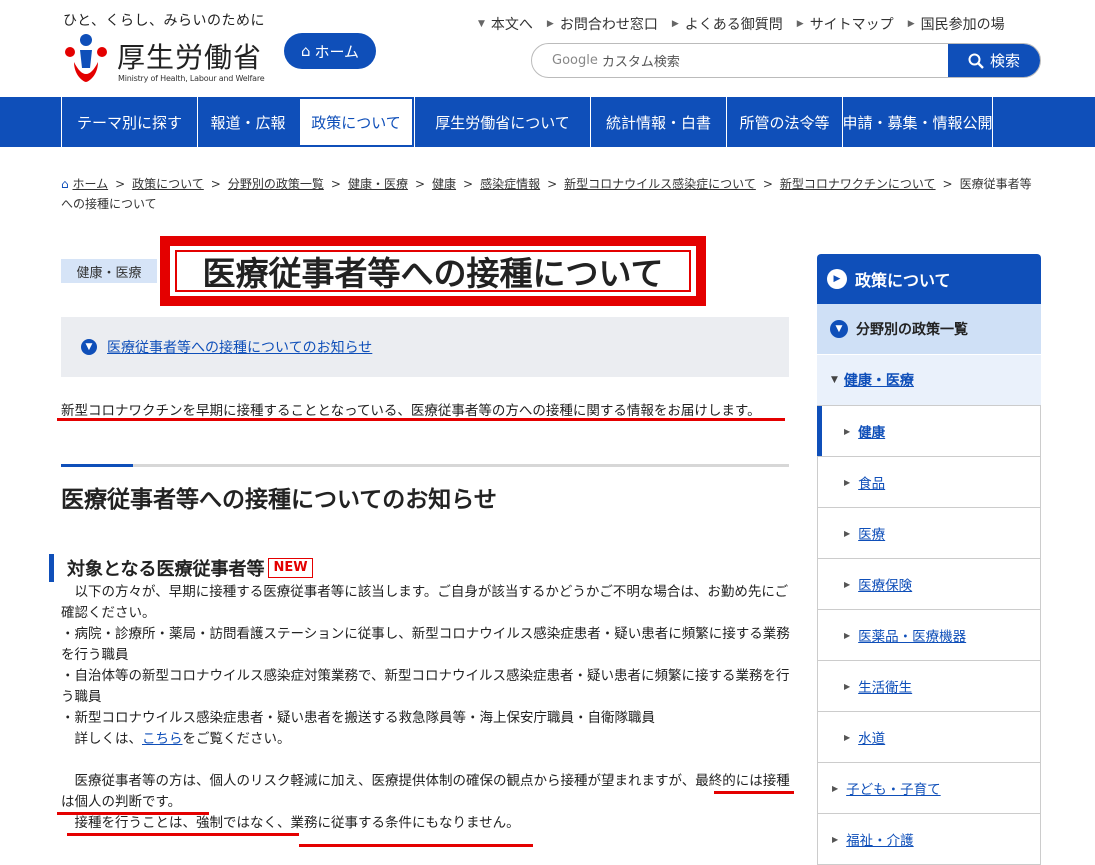  Describe the element at coordinates (976, 61) in the screenshot. I see `search-icon` at that location.